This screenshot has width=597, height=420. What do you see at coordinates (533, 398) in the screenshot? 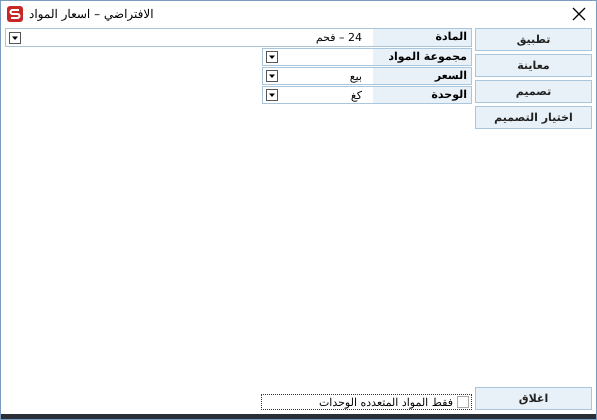
I see `close-button: اغلاق` at bounding box center [533, 398].